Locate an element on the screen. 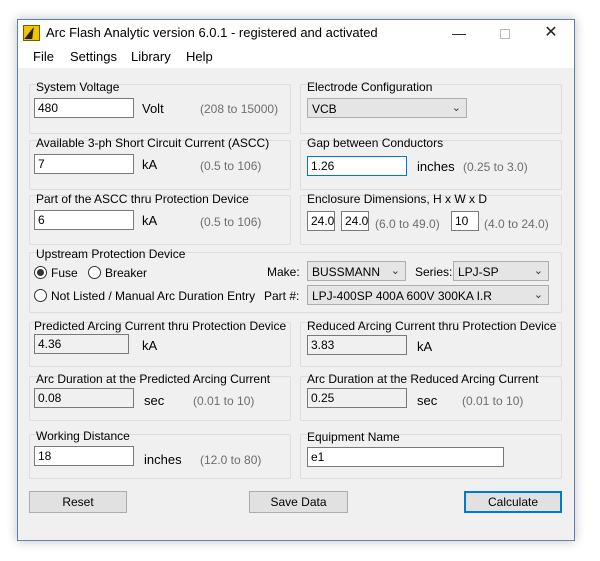 This screenshot has height=561, width=600. reset-button: Reset is located at coordinates (78, 502).